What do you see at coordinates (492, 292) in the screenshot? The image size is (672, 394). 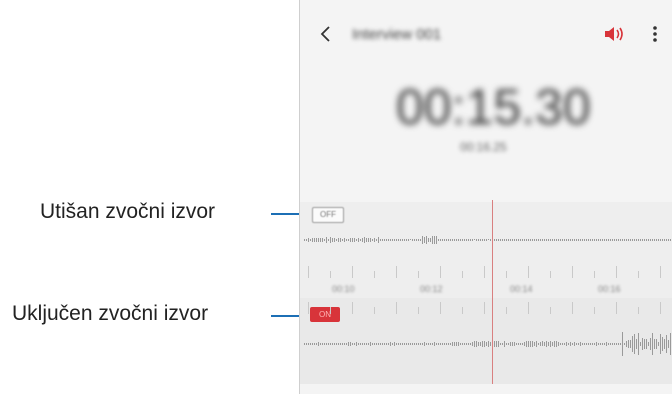 I see `playhead-line` at bounding box center [492, 292].